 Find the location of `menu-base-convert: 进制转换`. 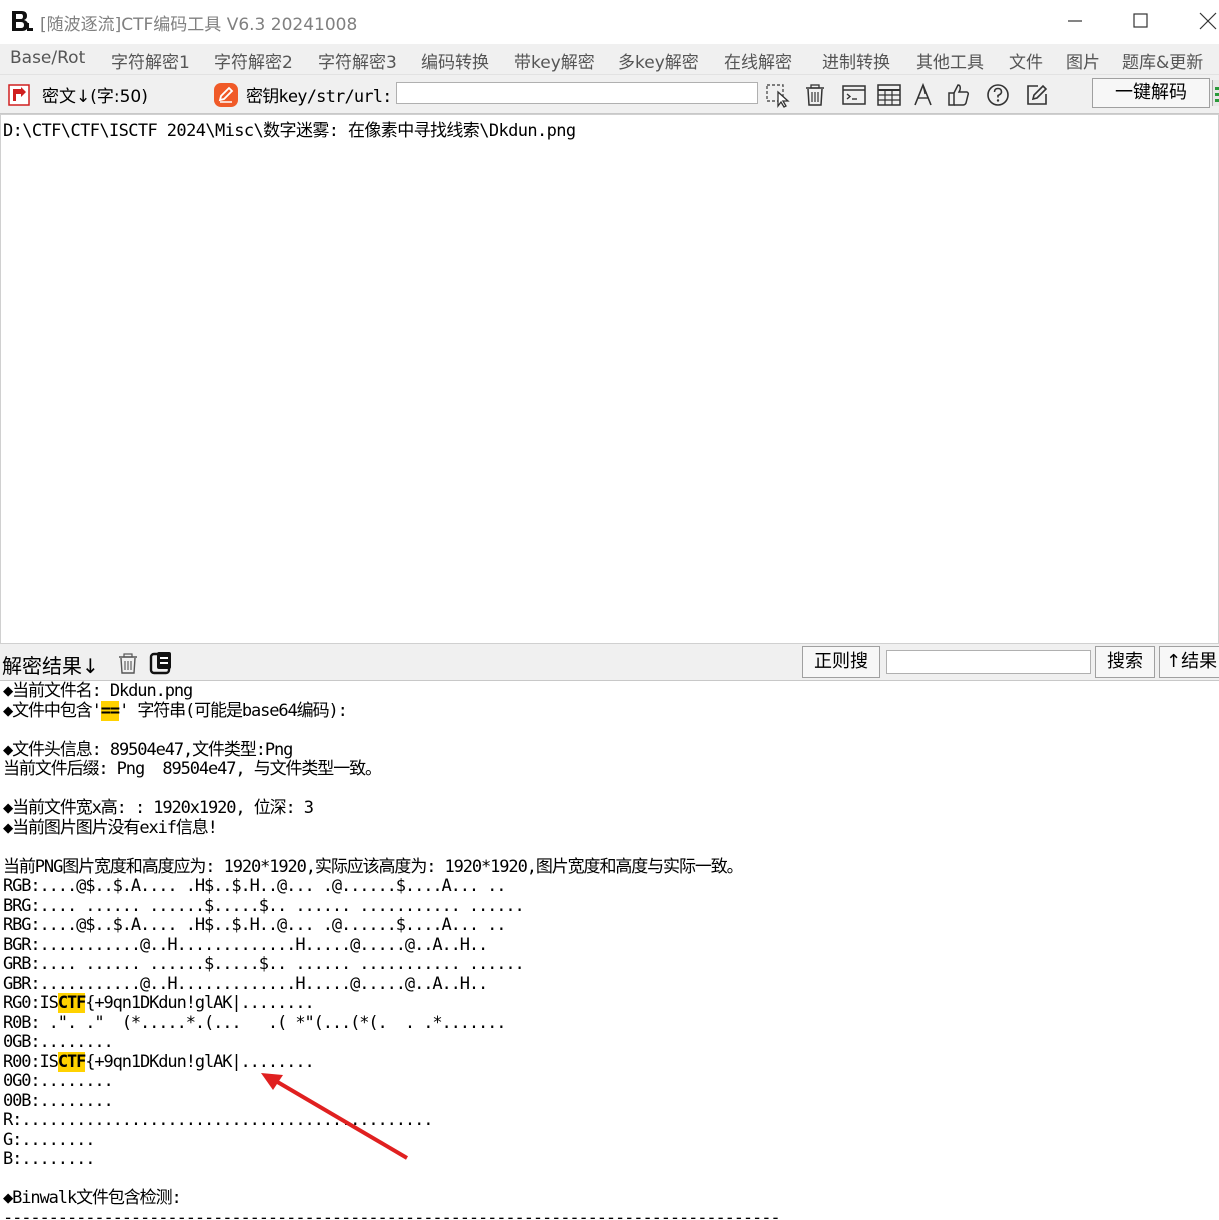

menu-base-convert: 进制转换 is located at coordinates (856, 60).